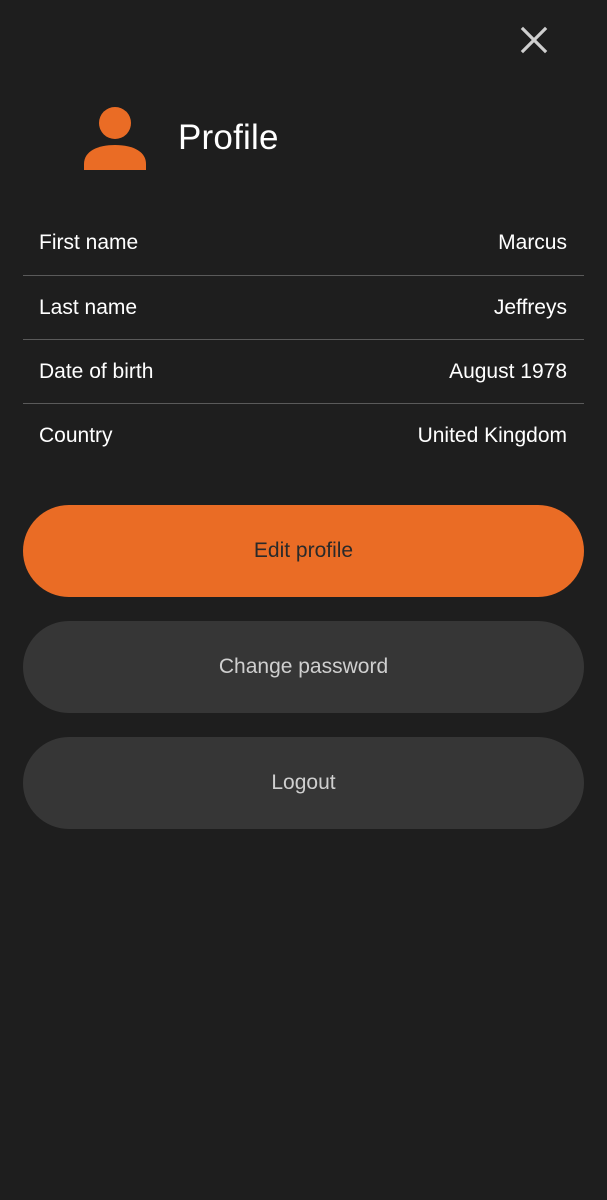 The width and height of the screenshot is (607, 1200). I want to click on avatar, so click(115, 138).